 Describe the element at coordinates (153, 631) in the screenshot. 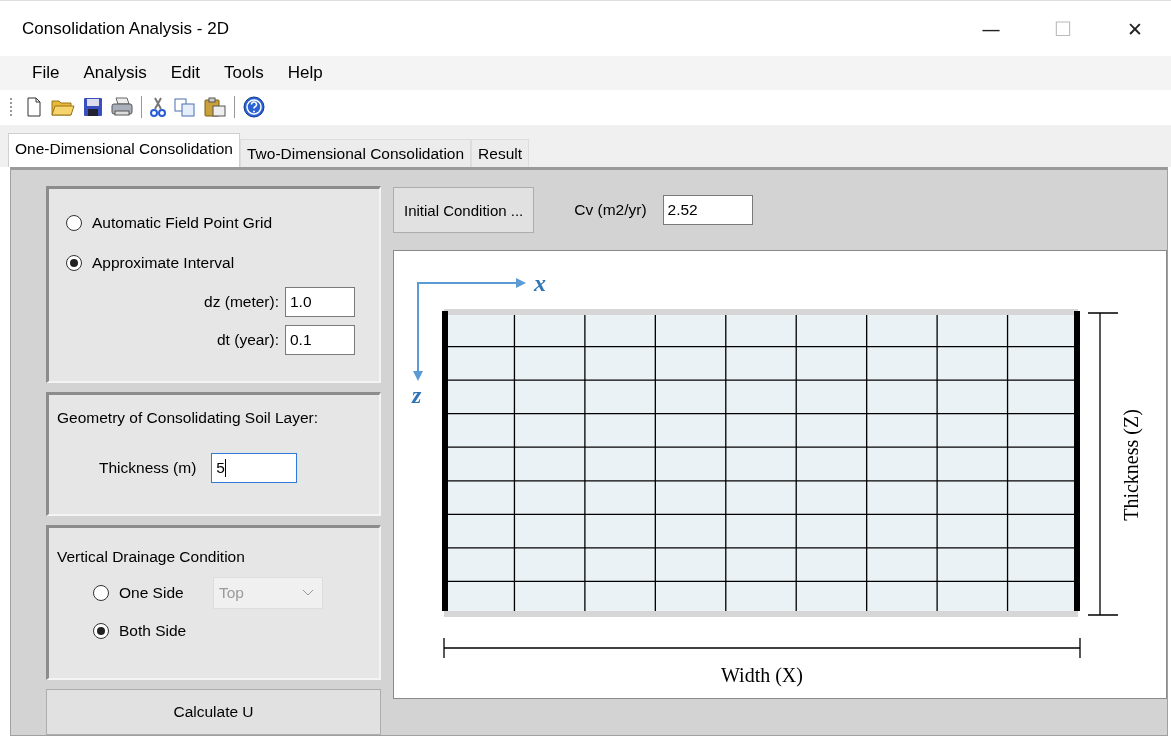

I see `radio-label: Both Side` at that location.